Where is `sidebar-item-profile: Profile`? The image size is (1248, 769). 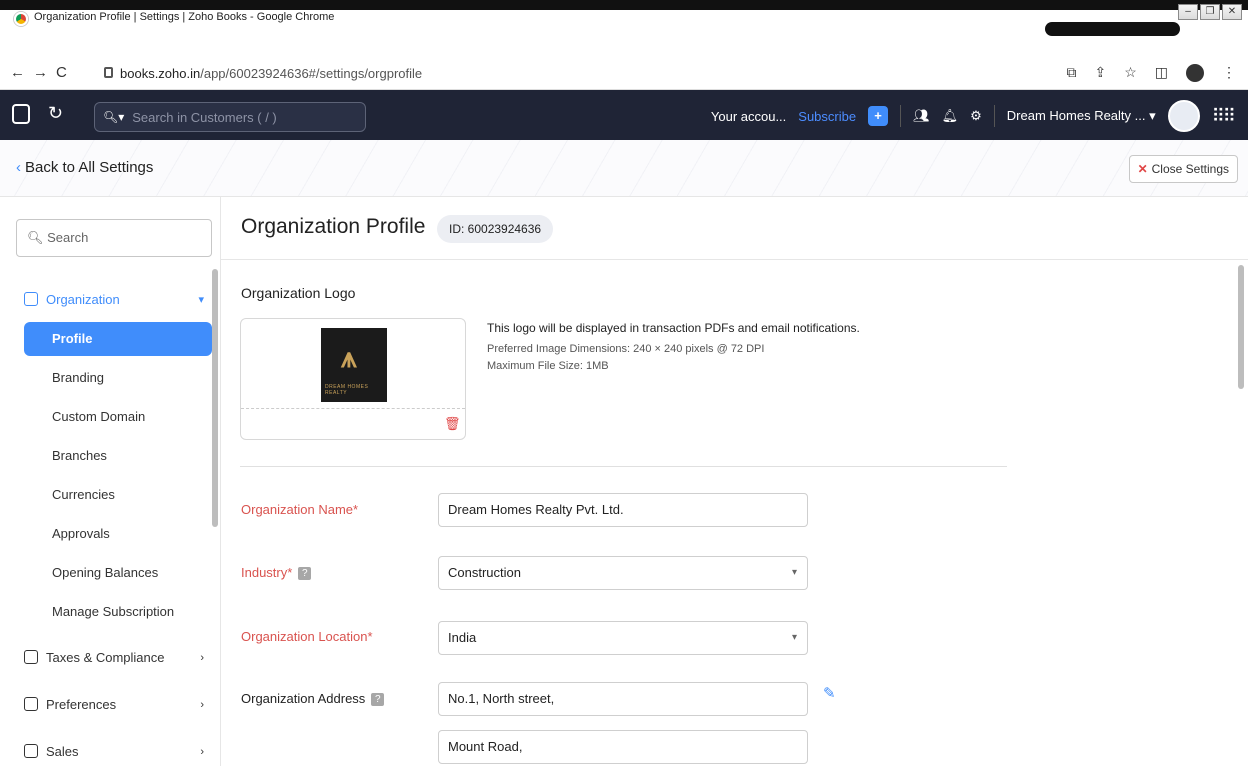
sidebar-item-profile: Profile is located at coordinates (118, 339).